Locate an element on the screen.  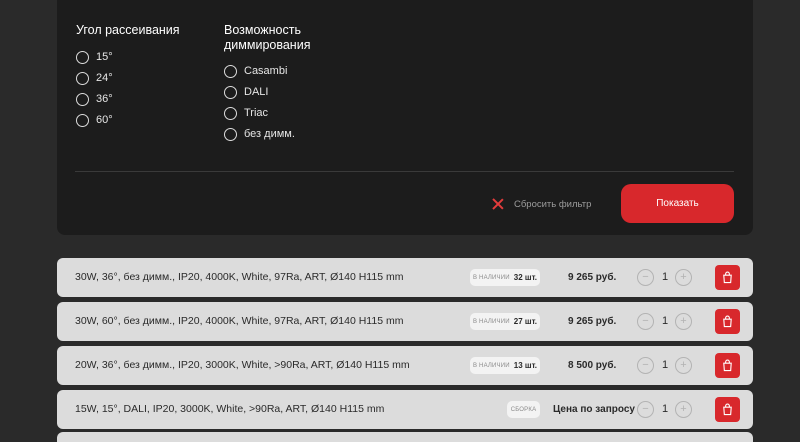
show-button: Показать is located at coordinates (677, 203).